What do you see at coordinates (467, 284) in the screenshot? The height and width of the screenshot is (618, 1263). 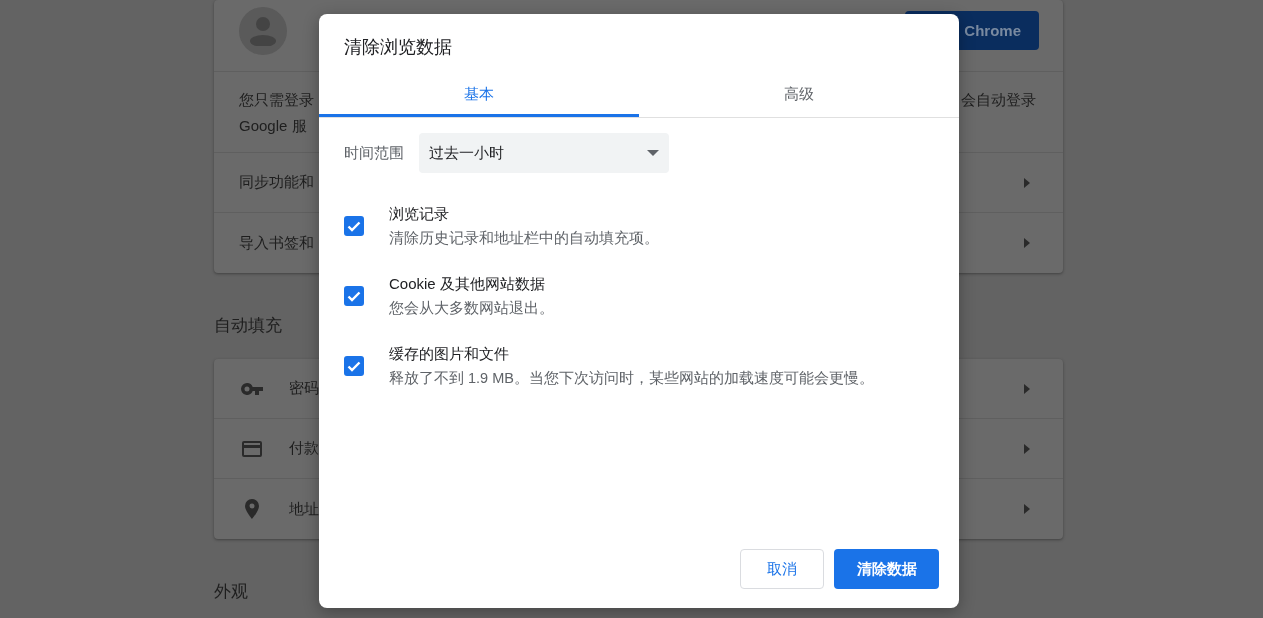 I see `option-title: Cookie 及其他网站数据` at bounding box center [467, 284].